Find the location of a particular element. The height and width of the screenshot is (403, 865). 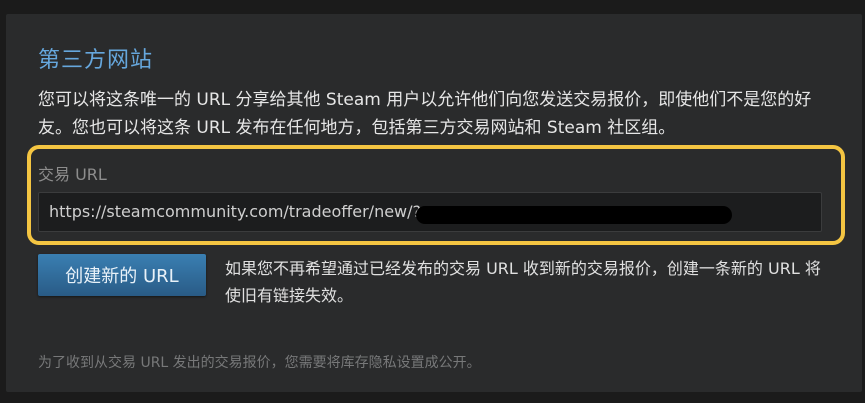

inventory-privacy-note: 为了收到从交易 URL 发出的交易报价，您需要将库存隐私设置成公开。 is located at coordinates (259, 363).